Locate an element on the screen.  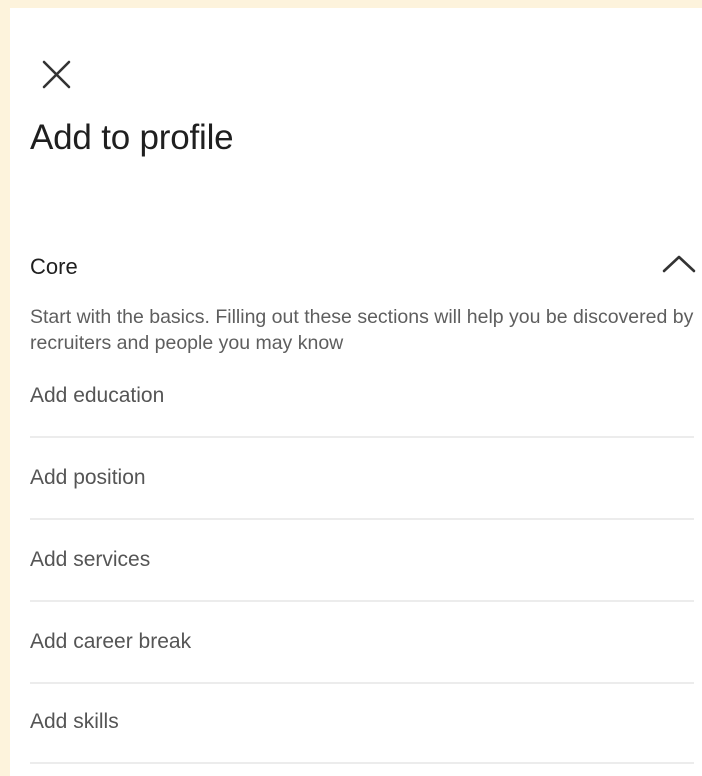
add-education-item: Add education is located at coordinates (362, 407).